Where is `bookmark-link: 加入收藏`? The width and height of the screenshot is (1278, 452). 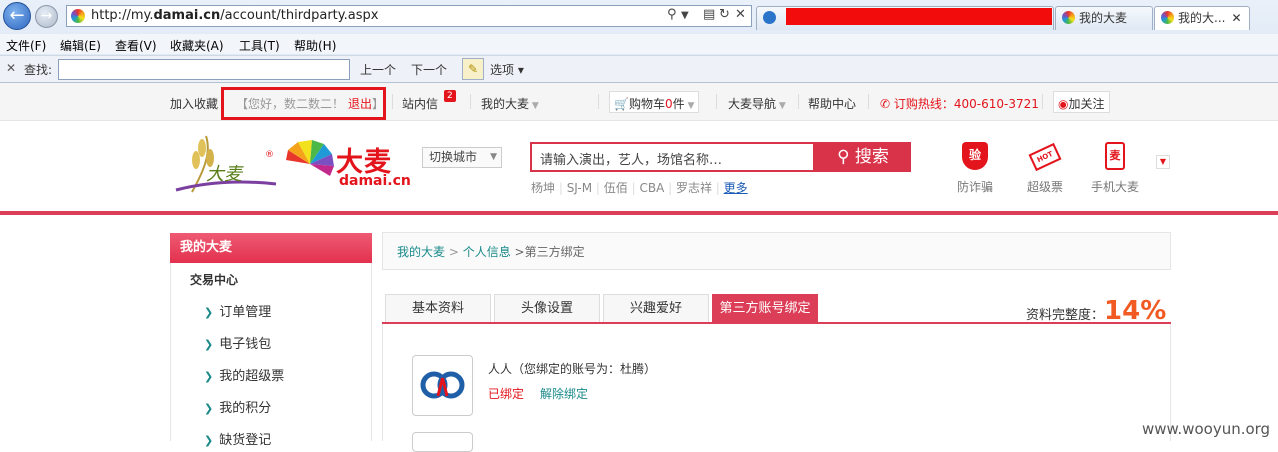
bookmark-link: 加入收藏 is located at coordinates (194, 103).